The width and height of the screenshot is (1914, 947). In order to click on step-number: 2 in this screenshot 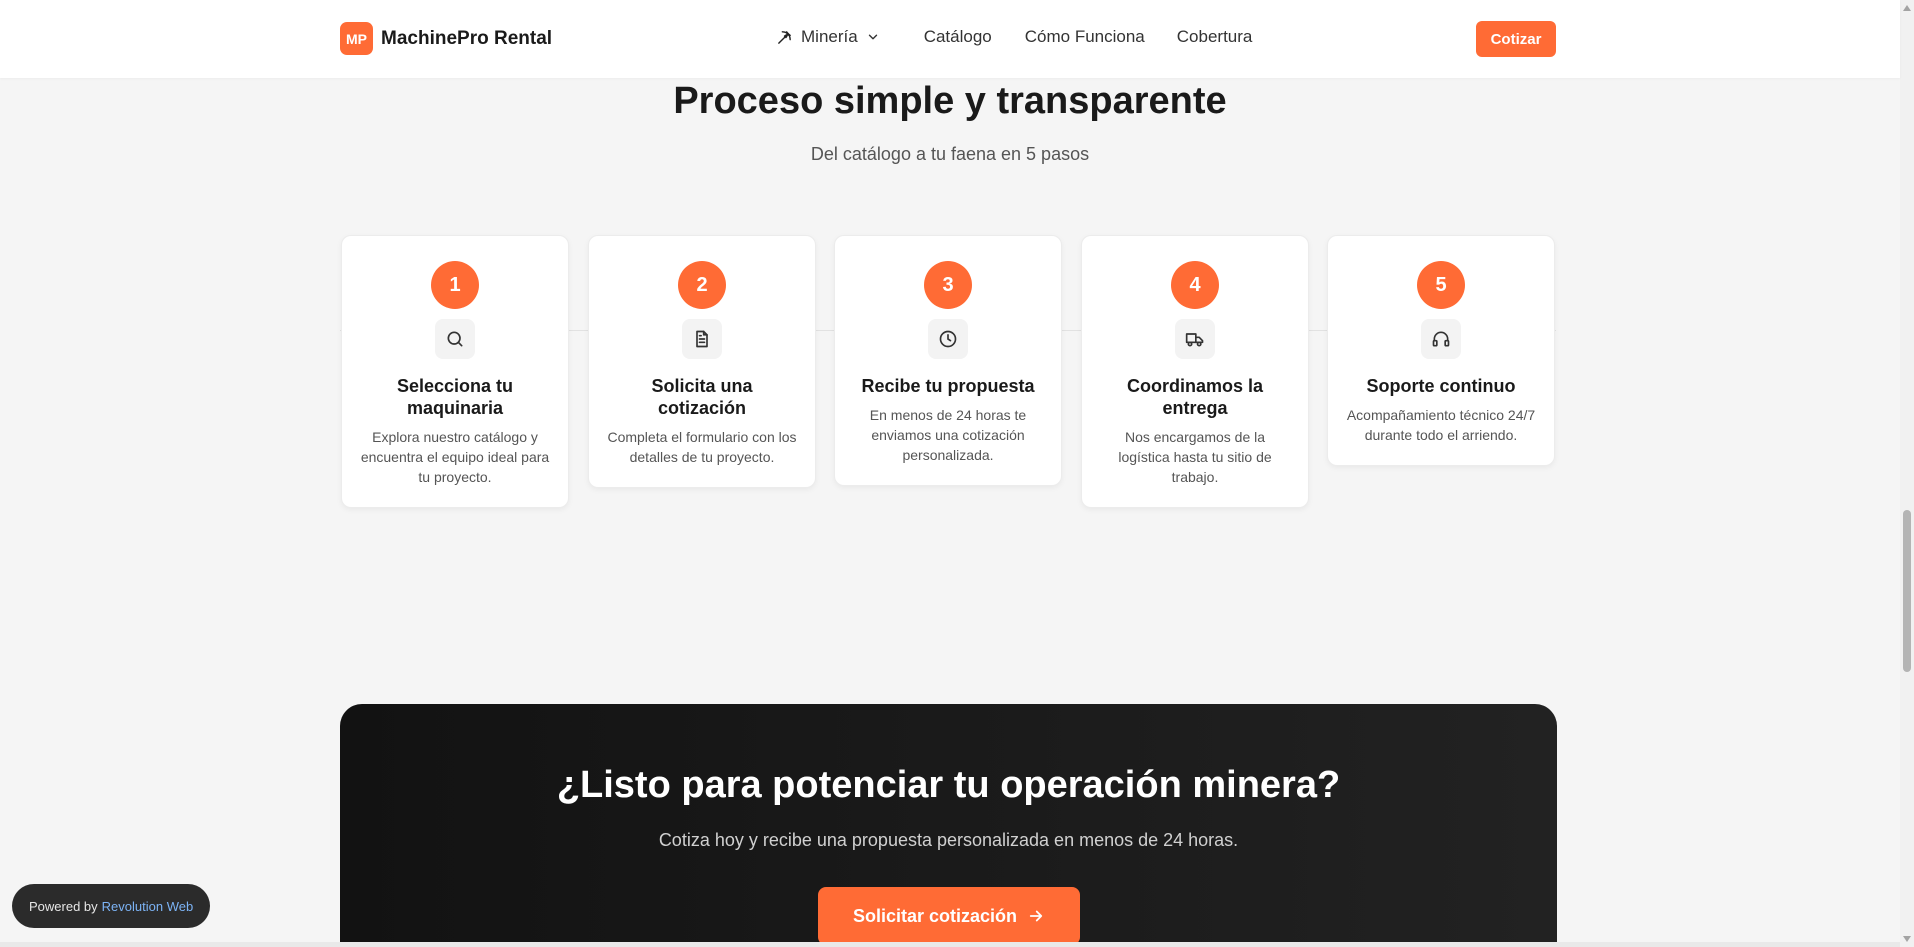, I will do `click(702, 285)`.